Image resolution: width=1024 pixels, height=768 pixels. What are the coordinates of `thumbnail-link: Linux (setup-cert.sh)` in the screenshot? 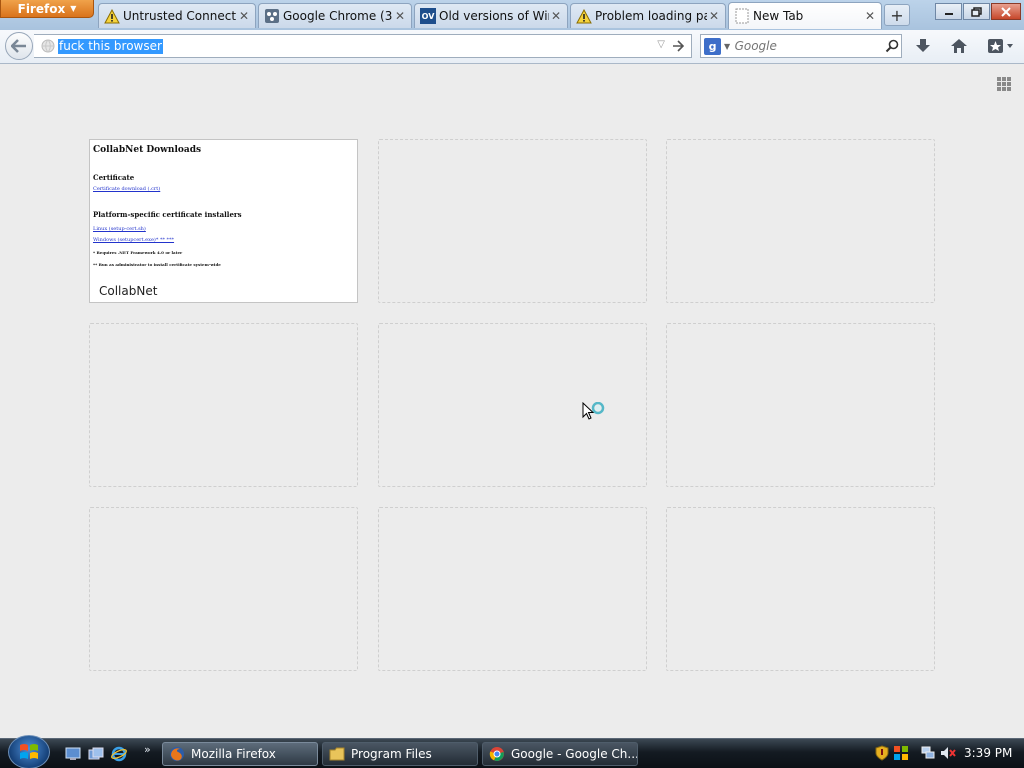 It's located at (119, 229).